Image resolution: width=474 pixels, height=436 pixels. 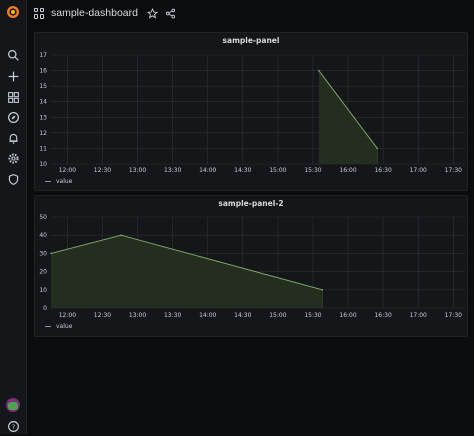 I want to click on user-avatar, so click(x=13, y=405).